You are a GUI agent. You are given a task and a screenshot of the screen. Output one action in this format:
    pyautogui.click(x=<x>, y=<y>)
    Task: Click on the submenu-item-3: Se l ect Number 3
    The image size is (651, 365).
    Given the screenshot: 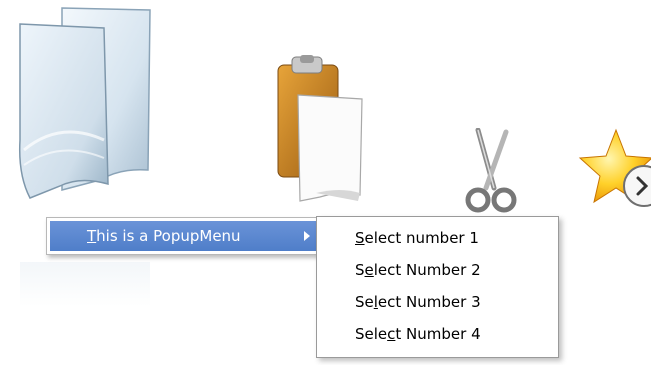 What is the action you would take?
    pyautogui.click(x=437, y=302)
    